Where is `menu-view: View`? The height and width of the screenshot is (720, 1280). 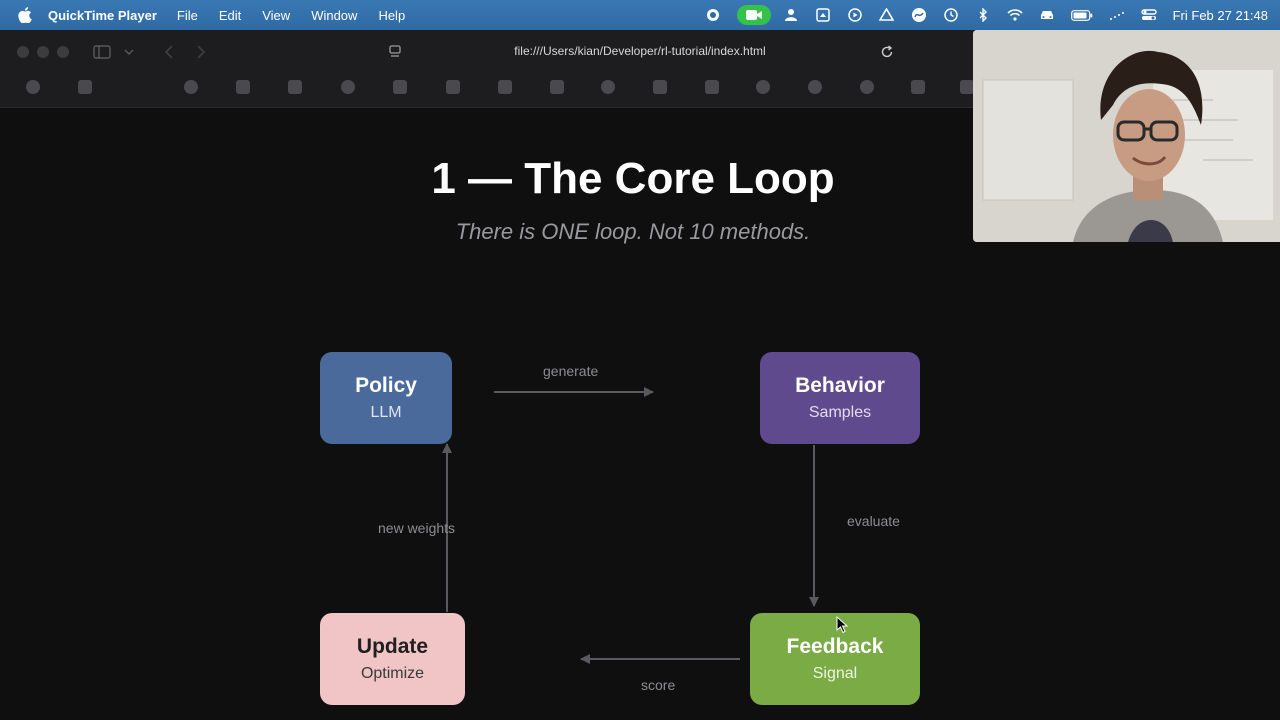 menu-view: View is located at coordinates (276, 15).